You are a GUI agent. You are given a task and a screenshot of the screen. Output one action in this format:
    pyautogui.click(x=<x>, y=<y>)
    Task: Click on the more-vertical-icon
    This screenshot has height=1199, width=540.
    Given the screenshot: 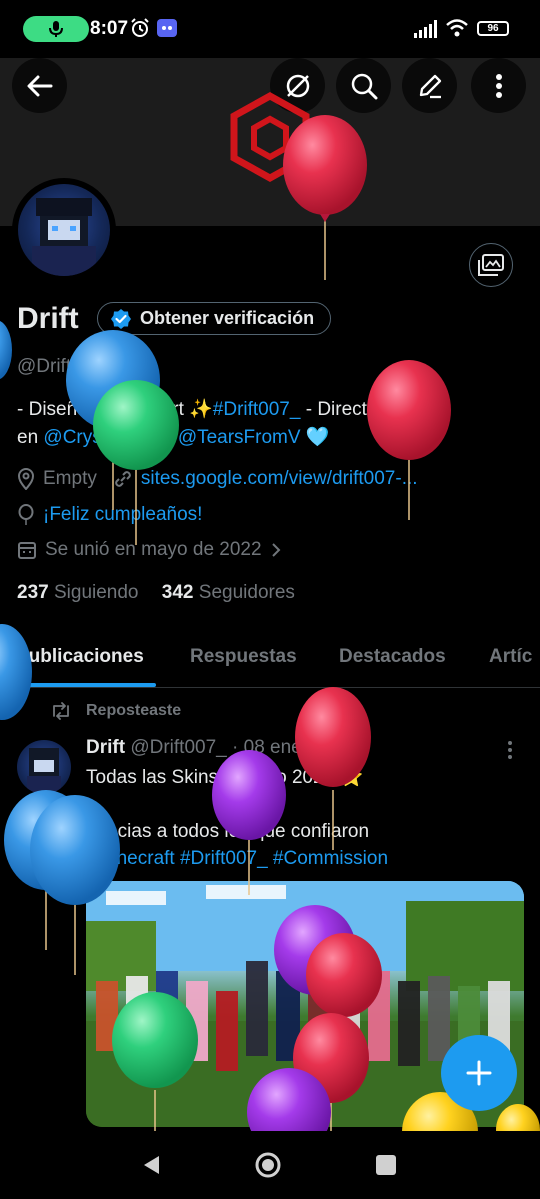 What is the action you would take?
    pyautogui.click(x=498, y=85)
    